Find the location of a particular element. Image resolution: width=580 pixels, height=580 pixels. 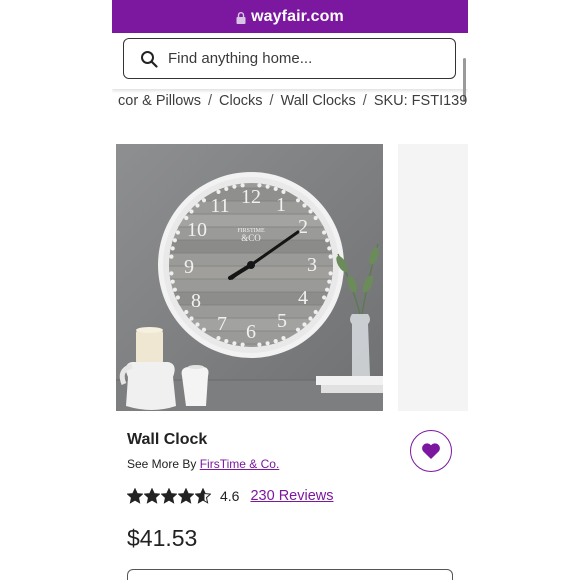

see-more-by: See More By FirsTime & Co. is located at coordinates (203, 464).